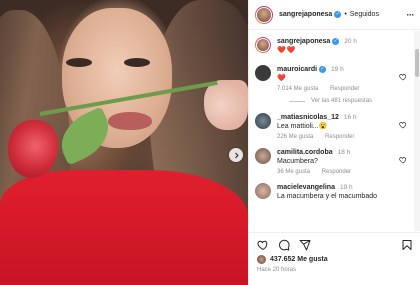  Describe the element at coordinates (344, 152) in the screenshot. I see `comment-time: 18 h` at that location.